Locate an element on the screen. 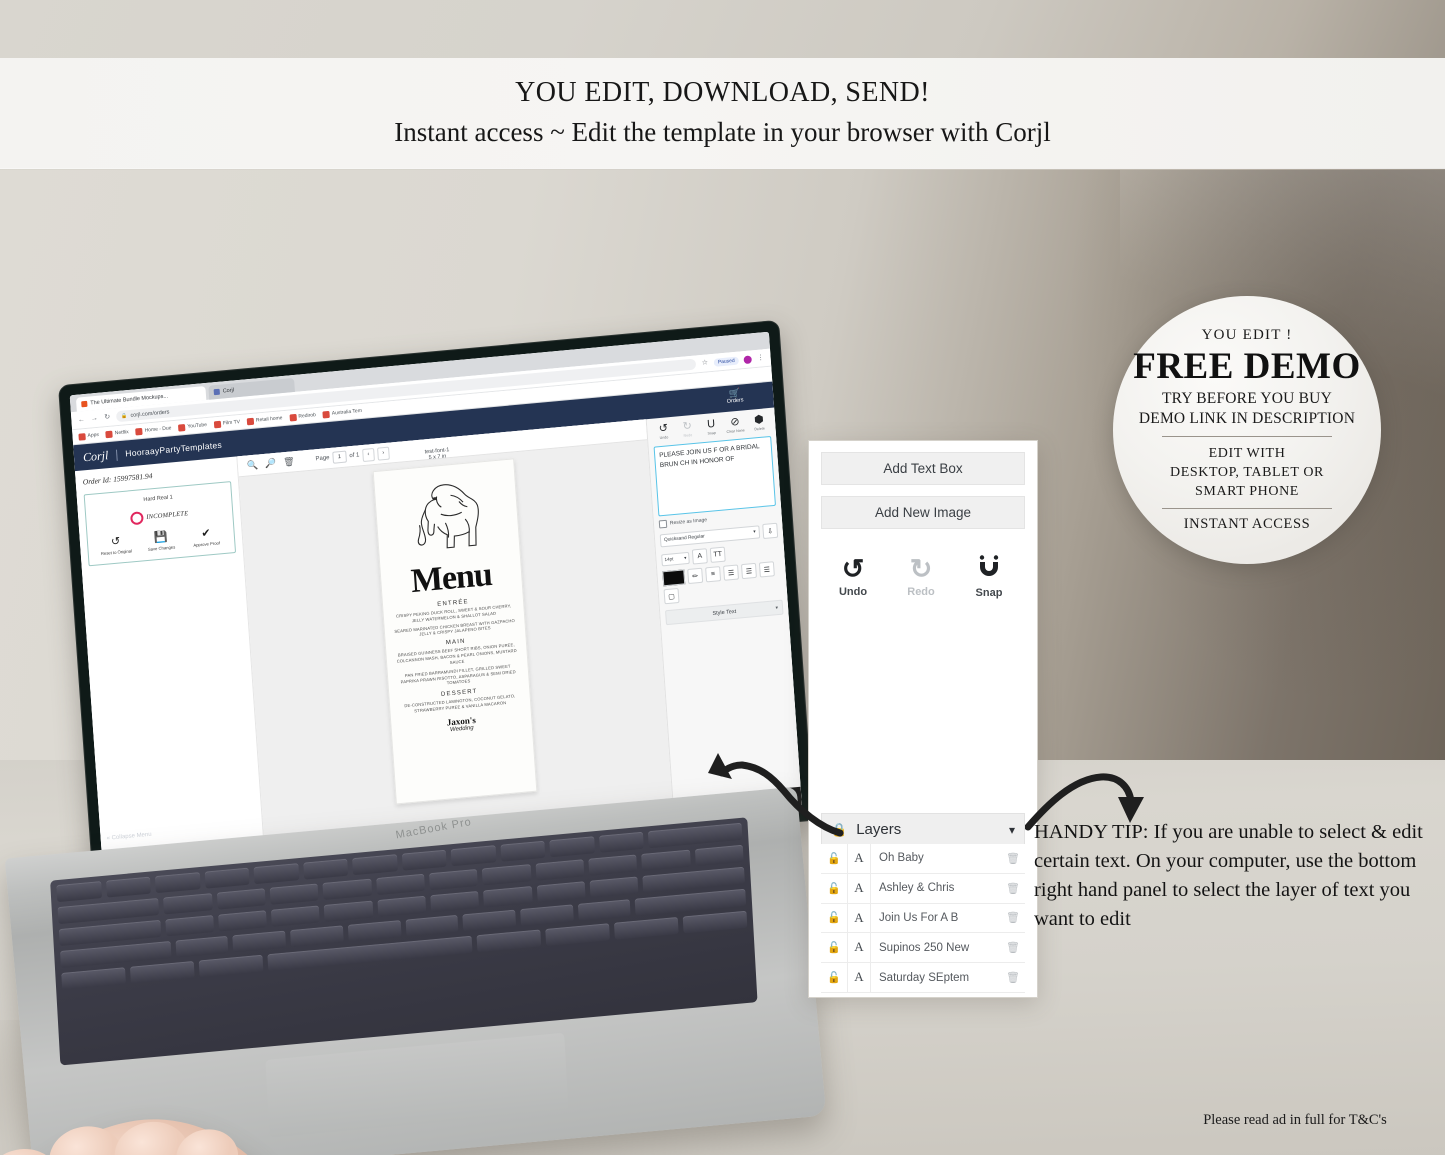 This screenshot has height=1155, width=1445. bookmark-item: Retail home is located at coordinates (264, 420).